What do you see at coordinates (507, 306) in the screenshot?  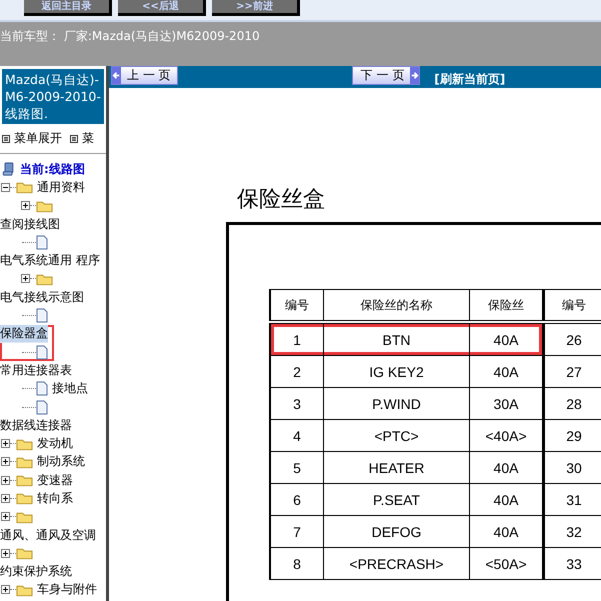 I see `column-header: 保险丝` at bounding box center [507, 306].